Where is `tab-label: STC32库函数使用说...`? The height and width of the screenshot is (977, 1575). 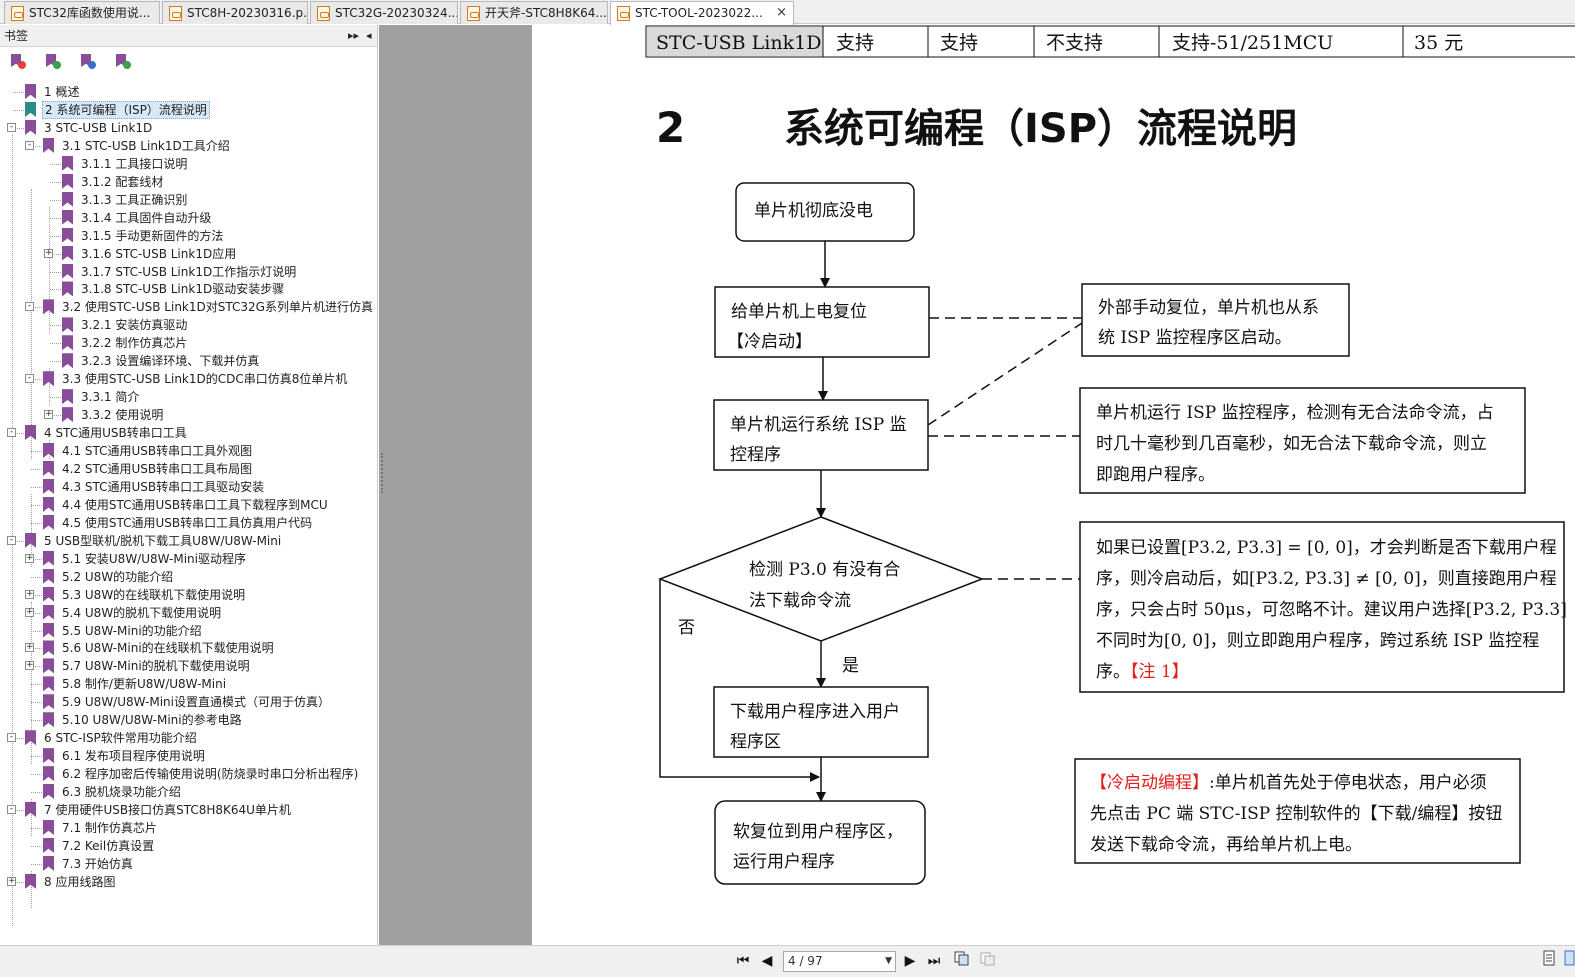
tab-label: STC32库函数使用说... is located at coordinates (90, 13).